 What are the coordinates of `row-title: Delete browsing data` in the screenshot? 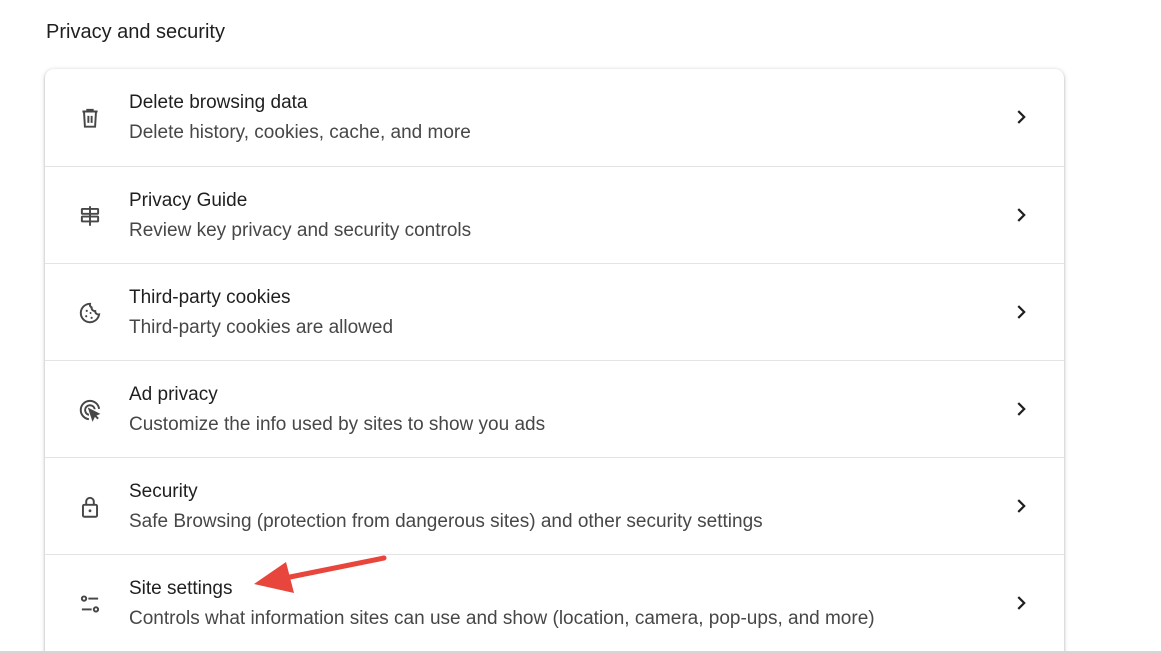 It's located at (218, 102).